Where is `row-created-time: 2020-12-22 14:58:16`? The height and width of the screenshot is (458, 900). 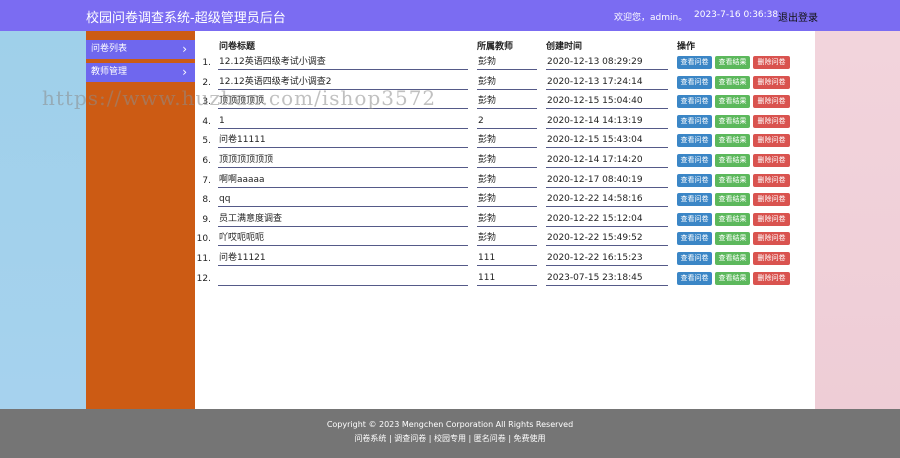 row-created-time: 2020-12-22 14:58:16 is located at coordinates (607, 200).